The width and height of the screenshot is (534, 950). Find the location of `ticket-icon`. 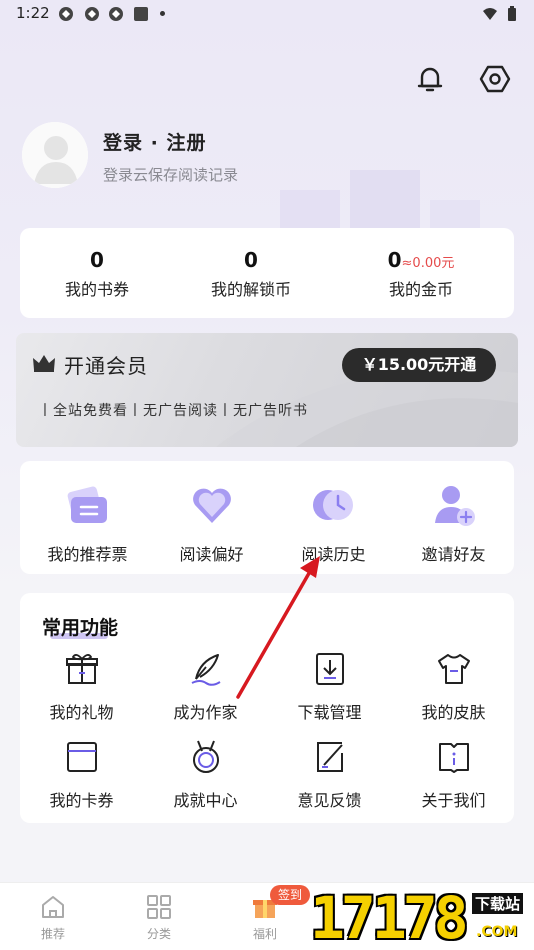

ticket-icon is located at coordinates (87, 504).